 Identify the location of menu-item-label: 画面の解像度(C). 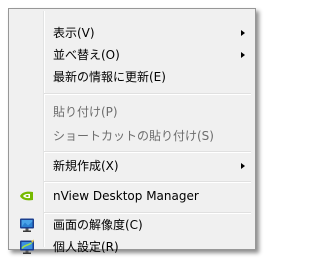
(98, 225).